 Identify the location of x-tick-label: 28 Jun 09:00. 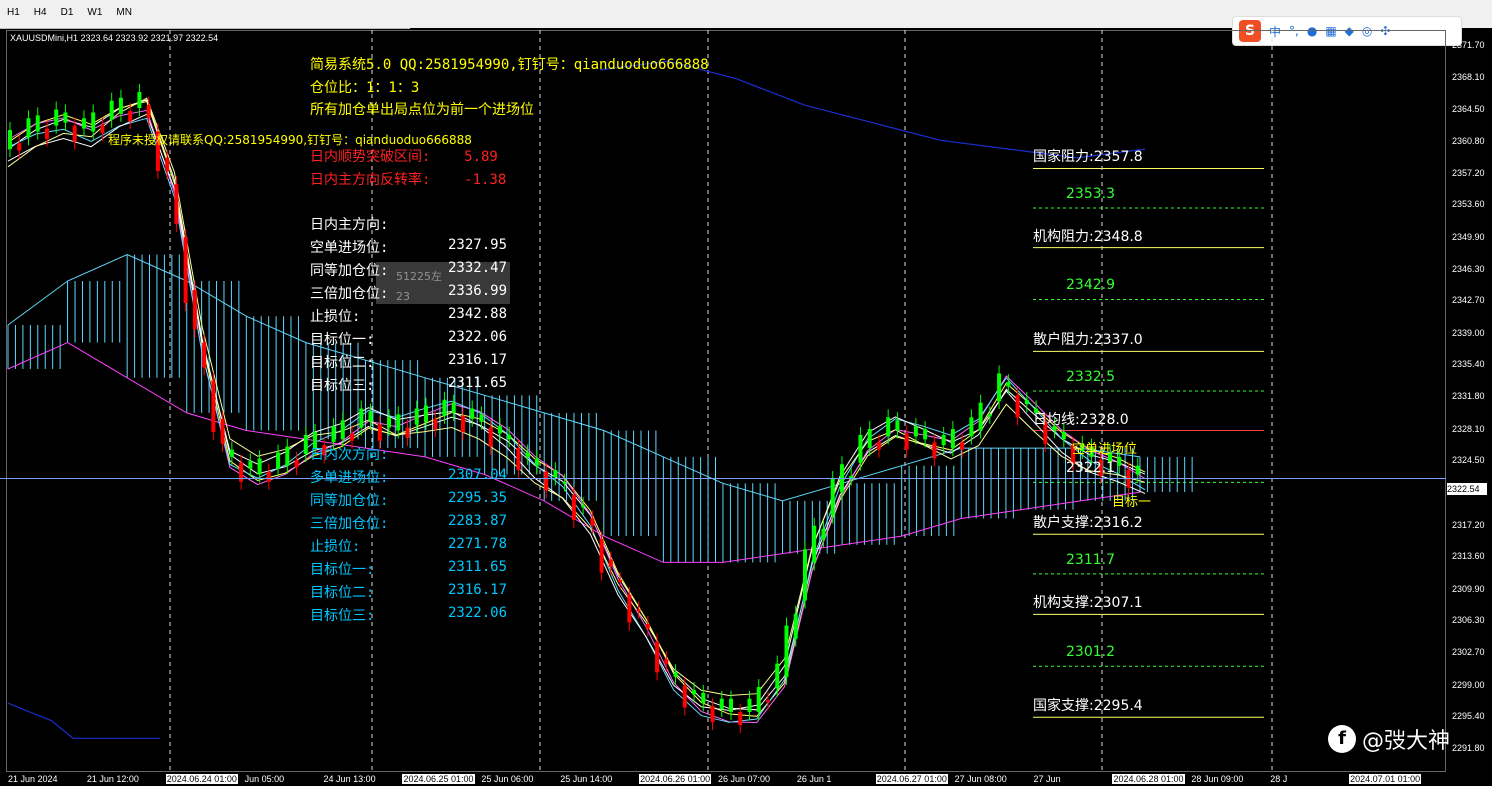
(1217, 779).